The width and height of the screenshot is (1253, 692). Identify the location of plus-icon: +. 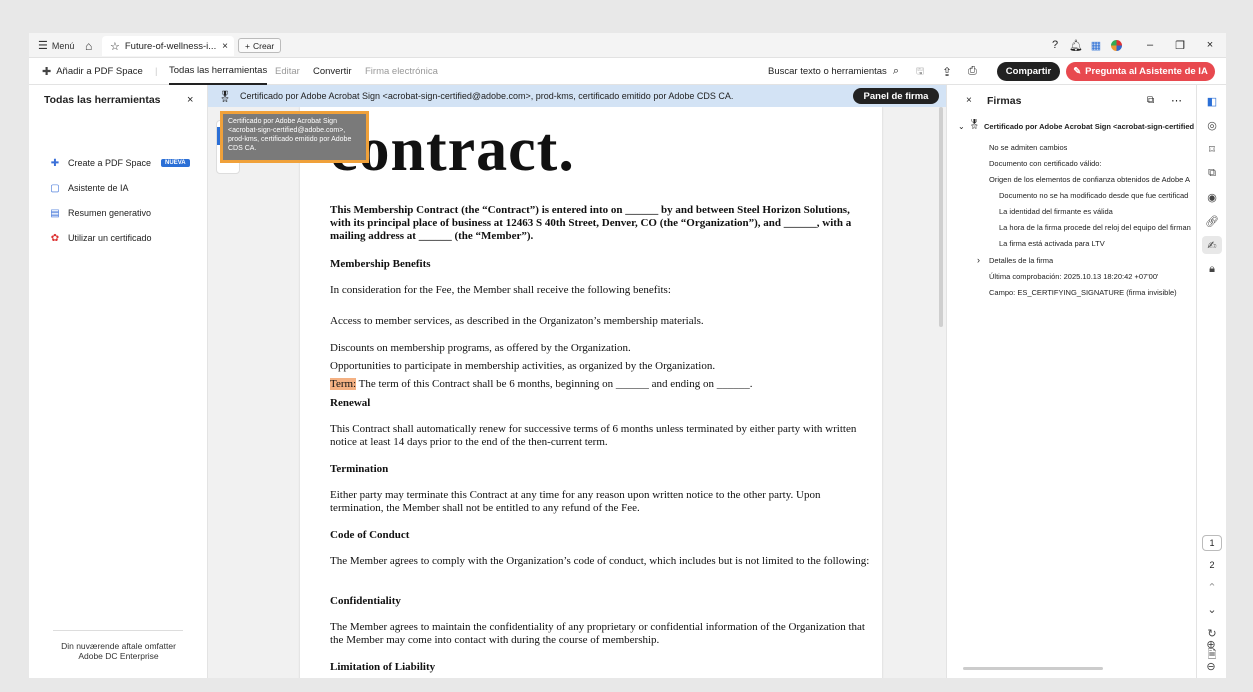
(247, 45).